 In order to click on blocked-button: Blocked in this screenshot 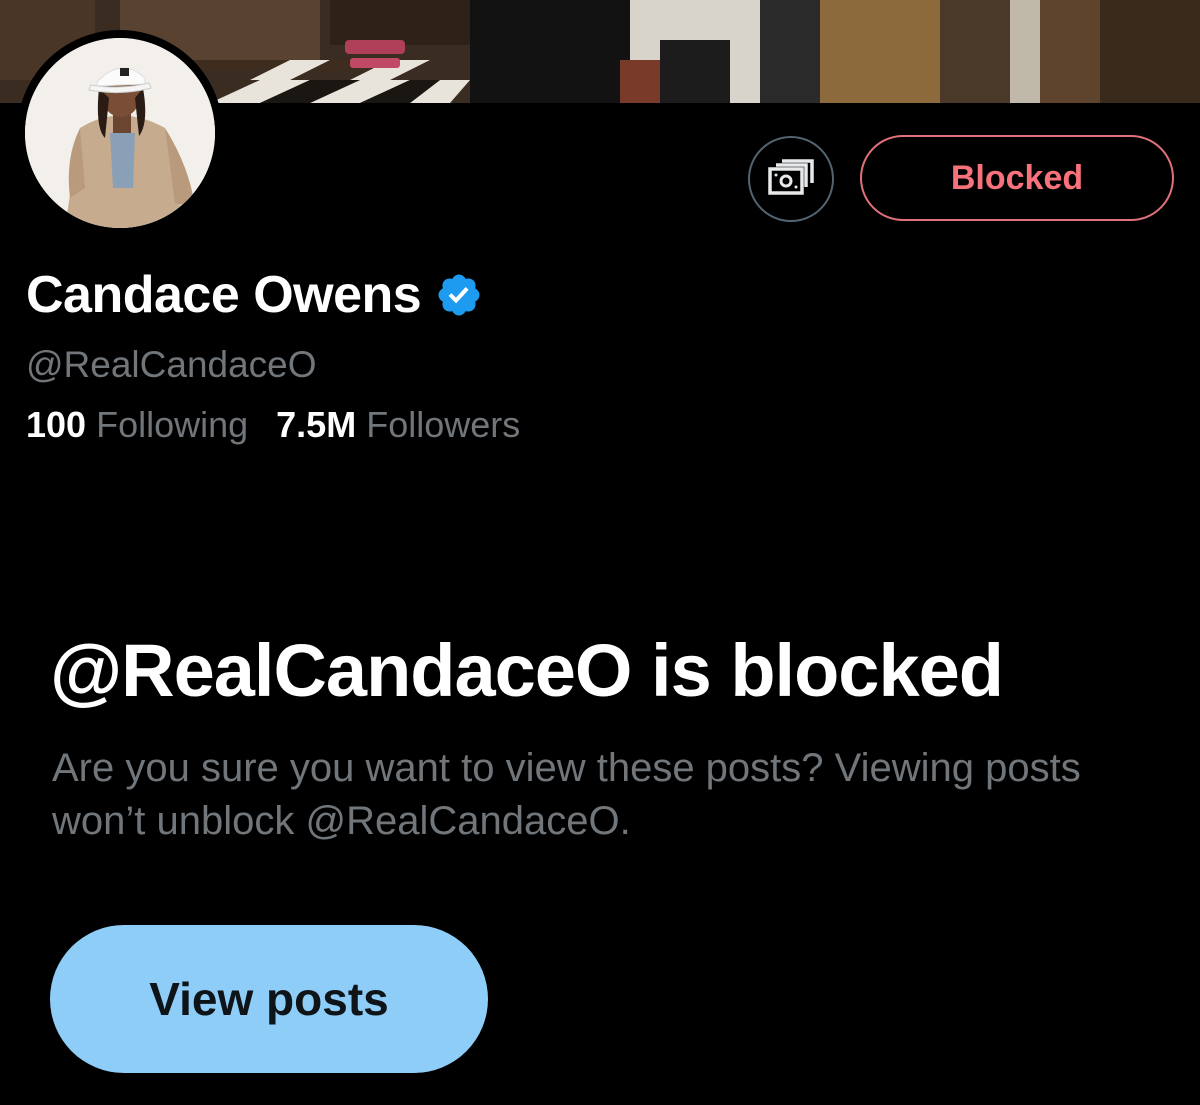, I will do `click(1017, 178)`.